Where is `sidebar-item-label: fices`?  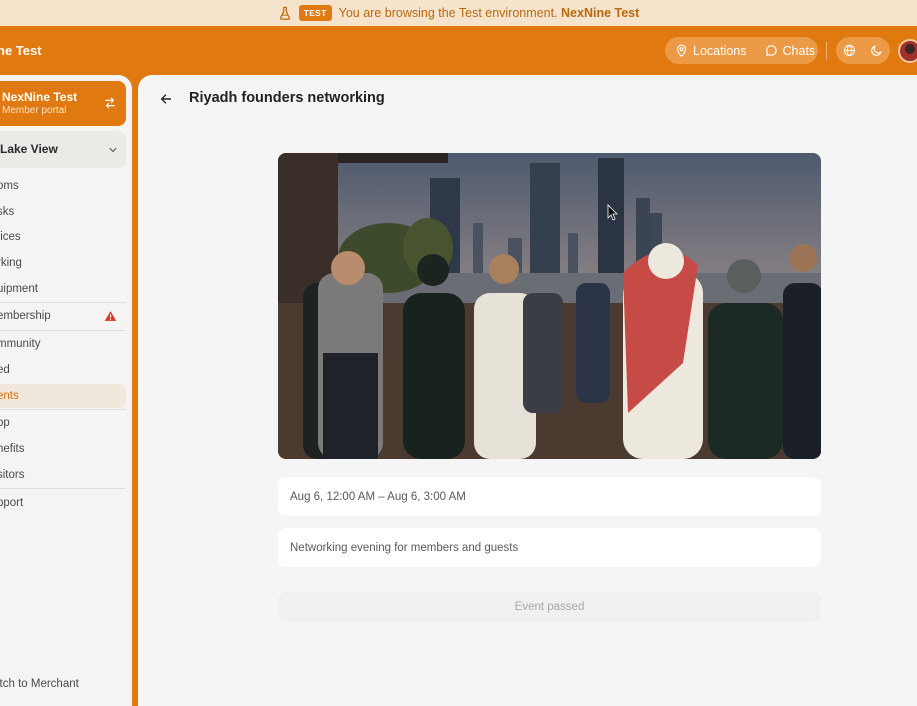
sidebar-item-label: fices is located at coordinates (10, 237).